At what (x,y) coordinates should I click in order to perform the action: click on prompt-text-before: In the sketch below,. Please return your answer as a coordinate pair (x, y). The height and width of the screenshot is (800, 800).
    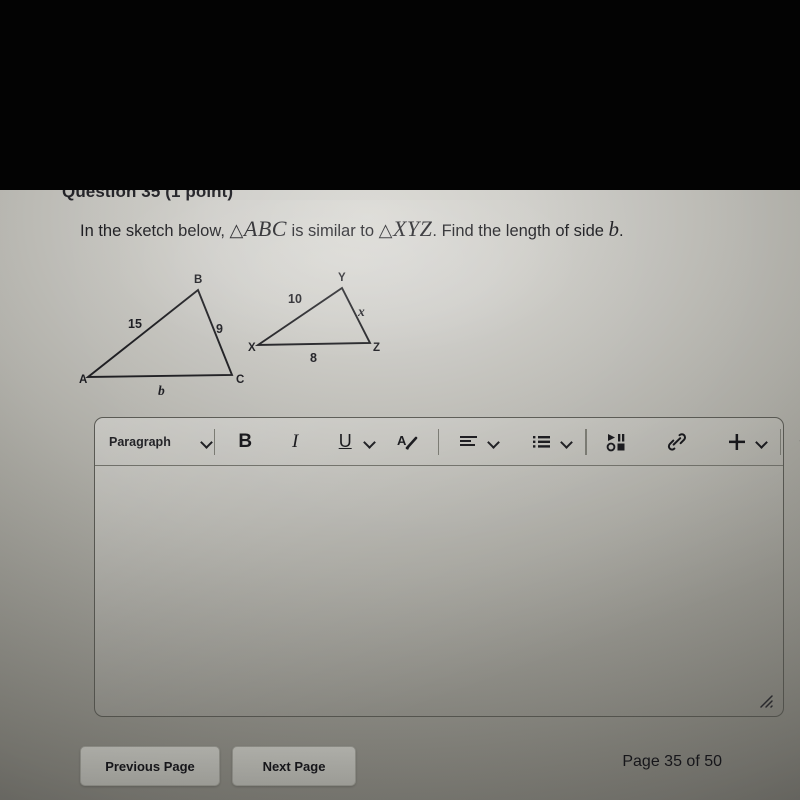
    Looking at the image, I should click on (152, 231).